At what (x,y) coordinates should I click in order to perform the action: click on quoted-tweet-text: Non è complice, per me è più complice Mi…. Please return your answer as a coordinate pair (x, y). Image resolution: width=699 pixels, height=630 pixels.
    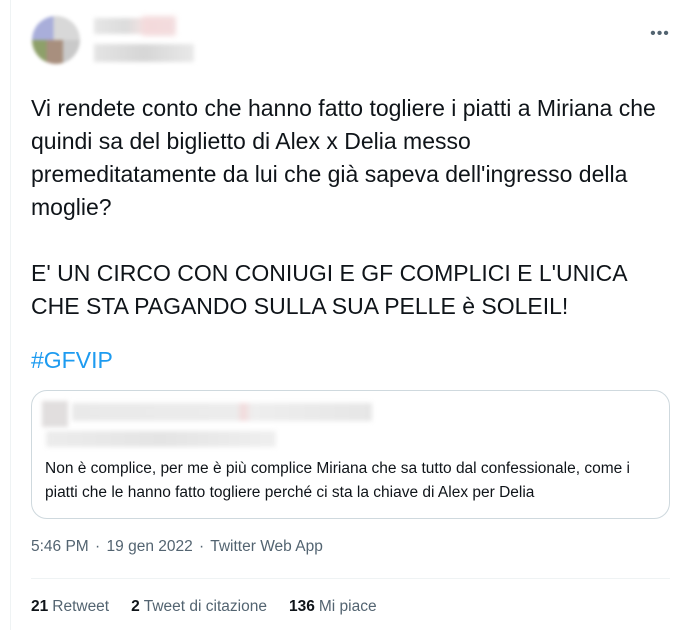
    Looking at the image, I should click on (337, 480).